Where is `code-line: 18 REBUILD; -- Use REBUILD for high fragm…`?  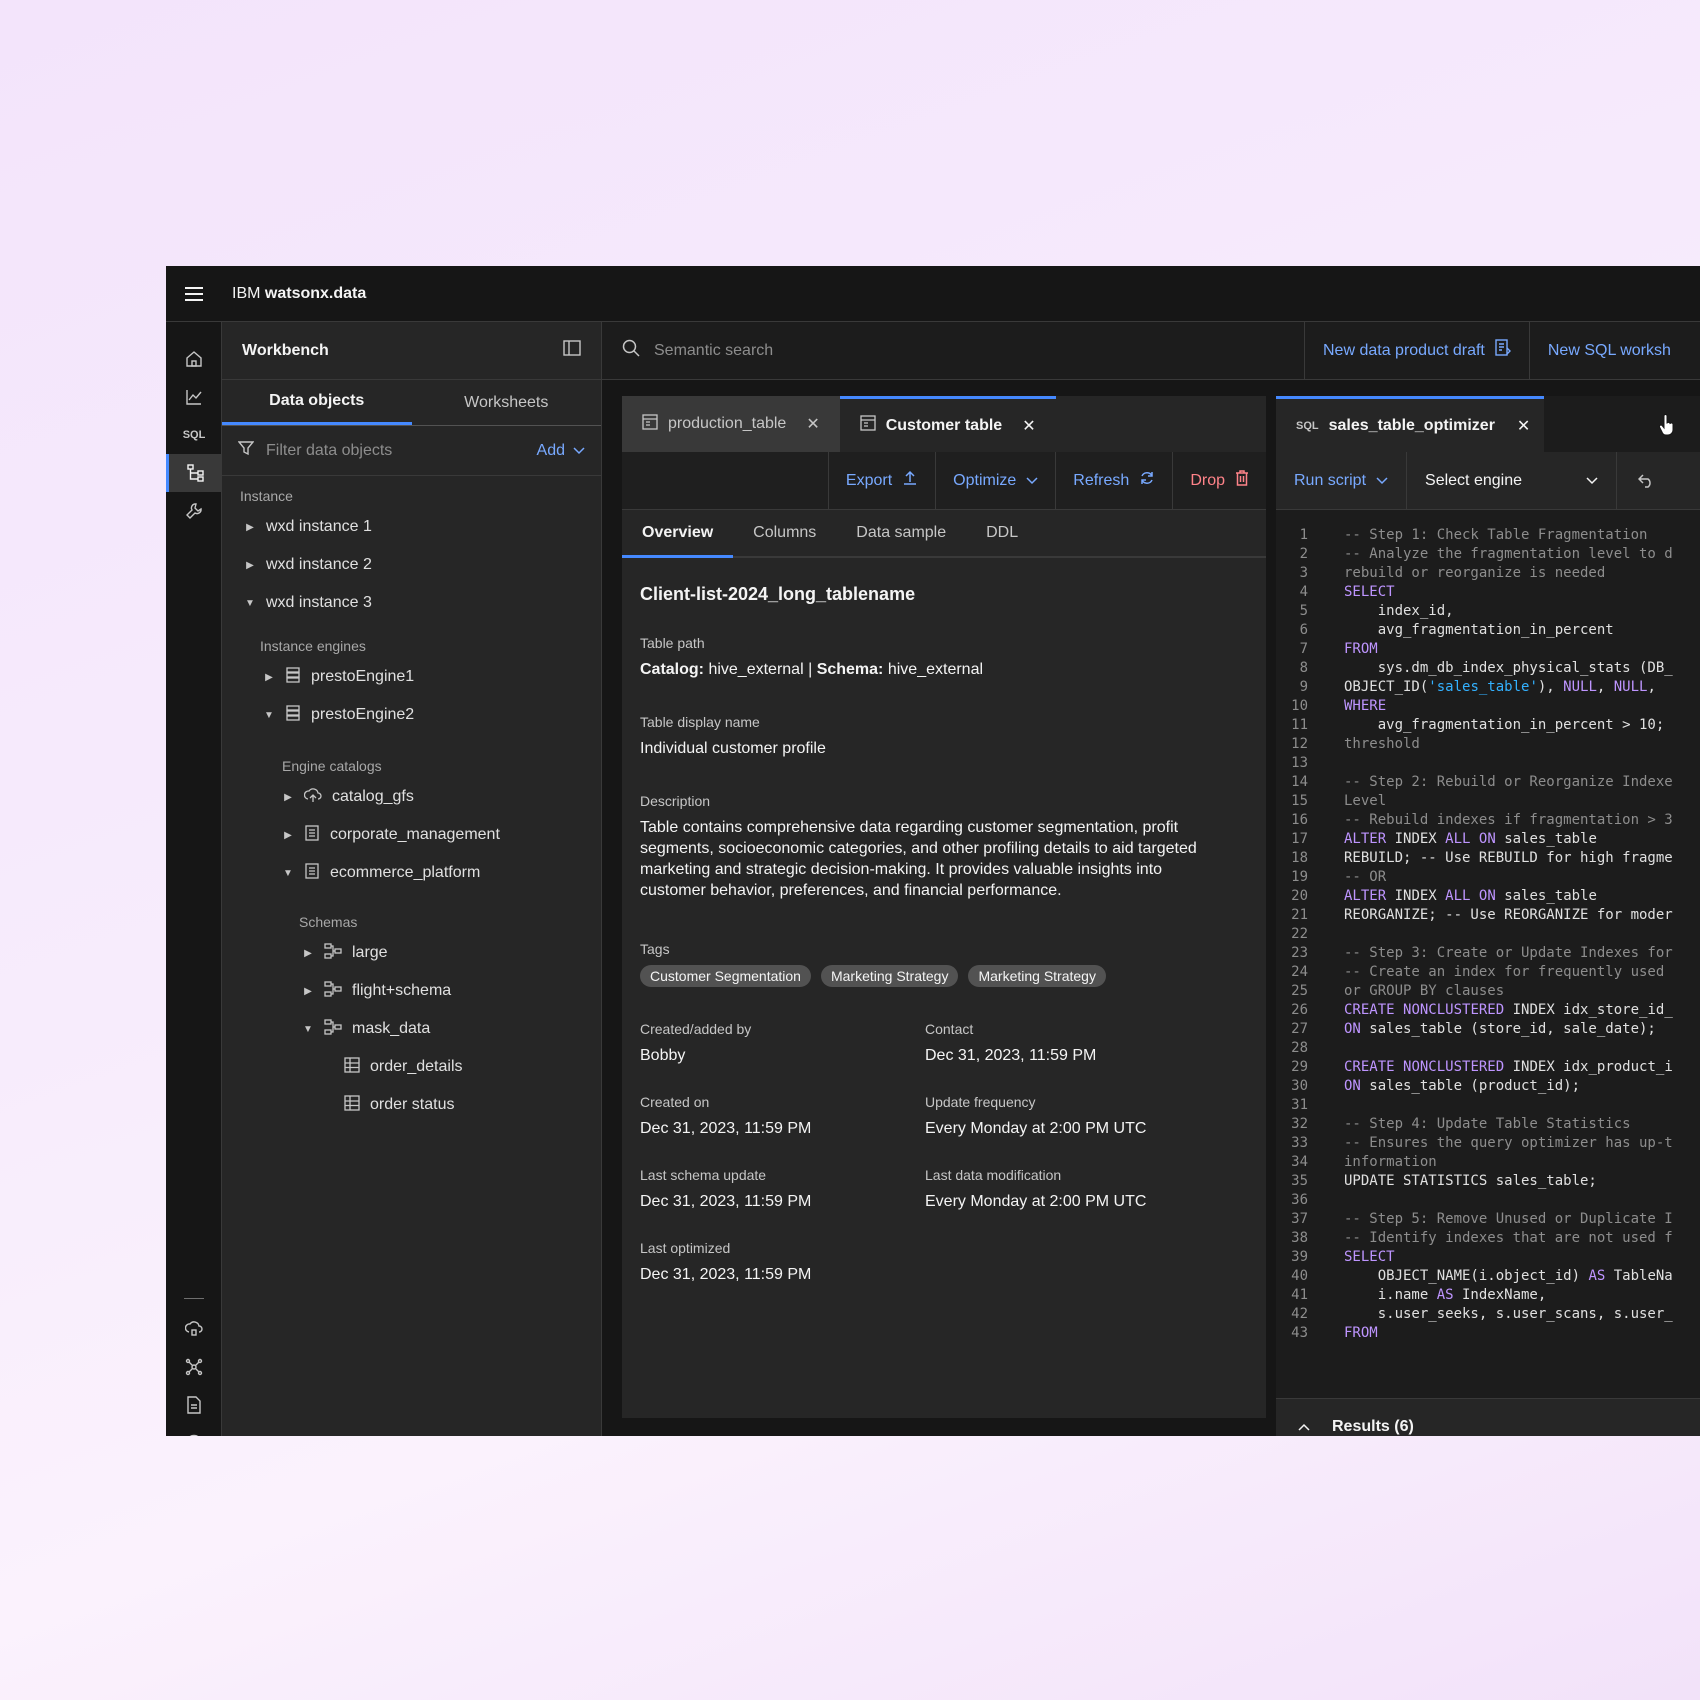 code-line: 18 REBUILD; -- Use REBUILD for high fragm… is located at coordinates (1488, 858).